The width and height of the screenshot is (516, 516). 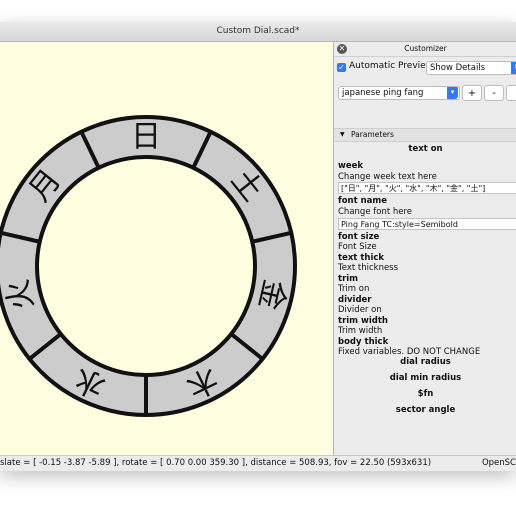 What do you see at coordinates (498, 463) in the screenshot?
I see `status-brand: OpenSC` at bounding box center [498, 463].